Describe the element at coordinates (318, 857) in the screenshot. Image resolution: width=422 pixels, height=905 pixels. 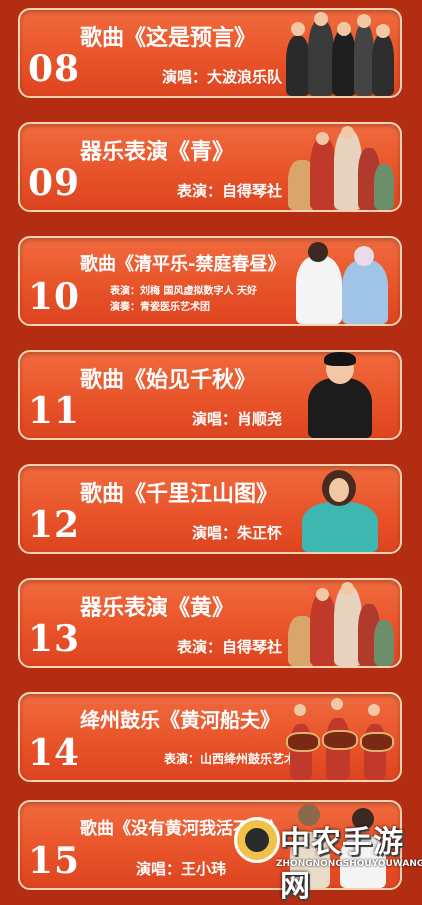
I see `site-watermark: 中农手游网 ZHONGNONGSHOUYOUWANG` at that location.